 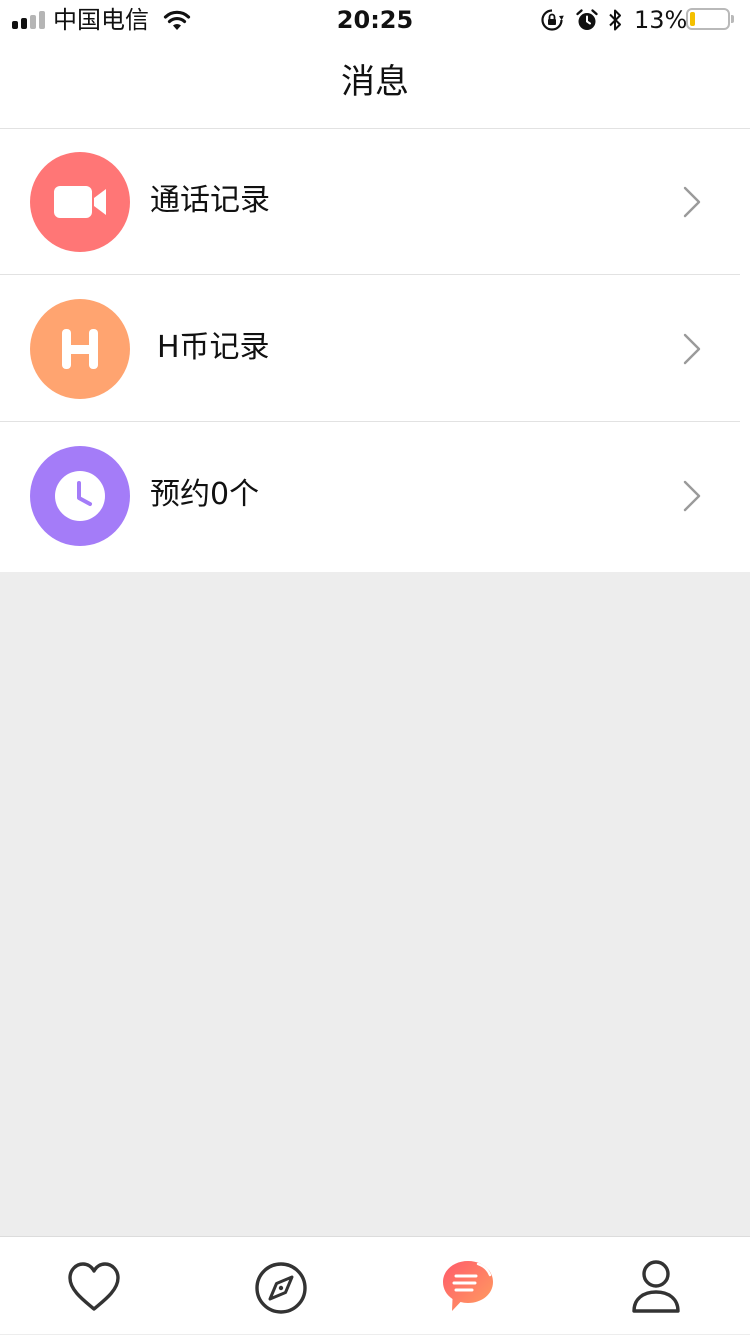 What do you see at coordinates (692, 19) in the screenshot?
I see `battery-fill` at bounding box center [692, 19].